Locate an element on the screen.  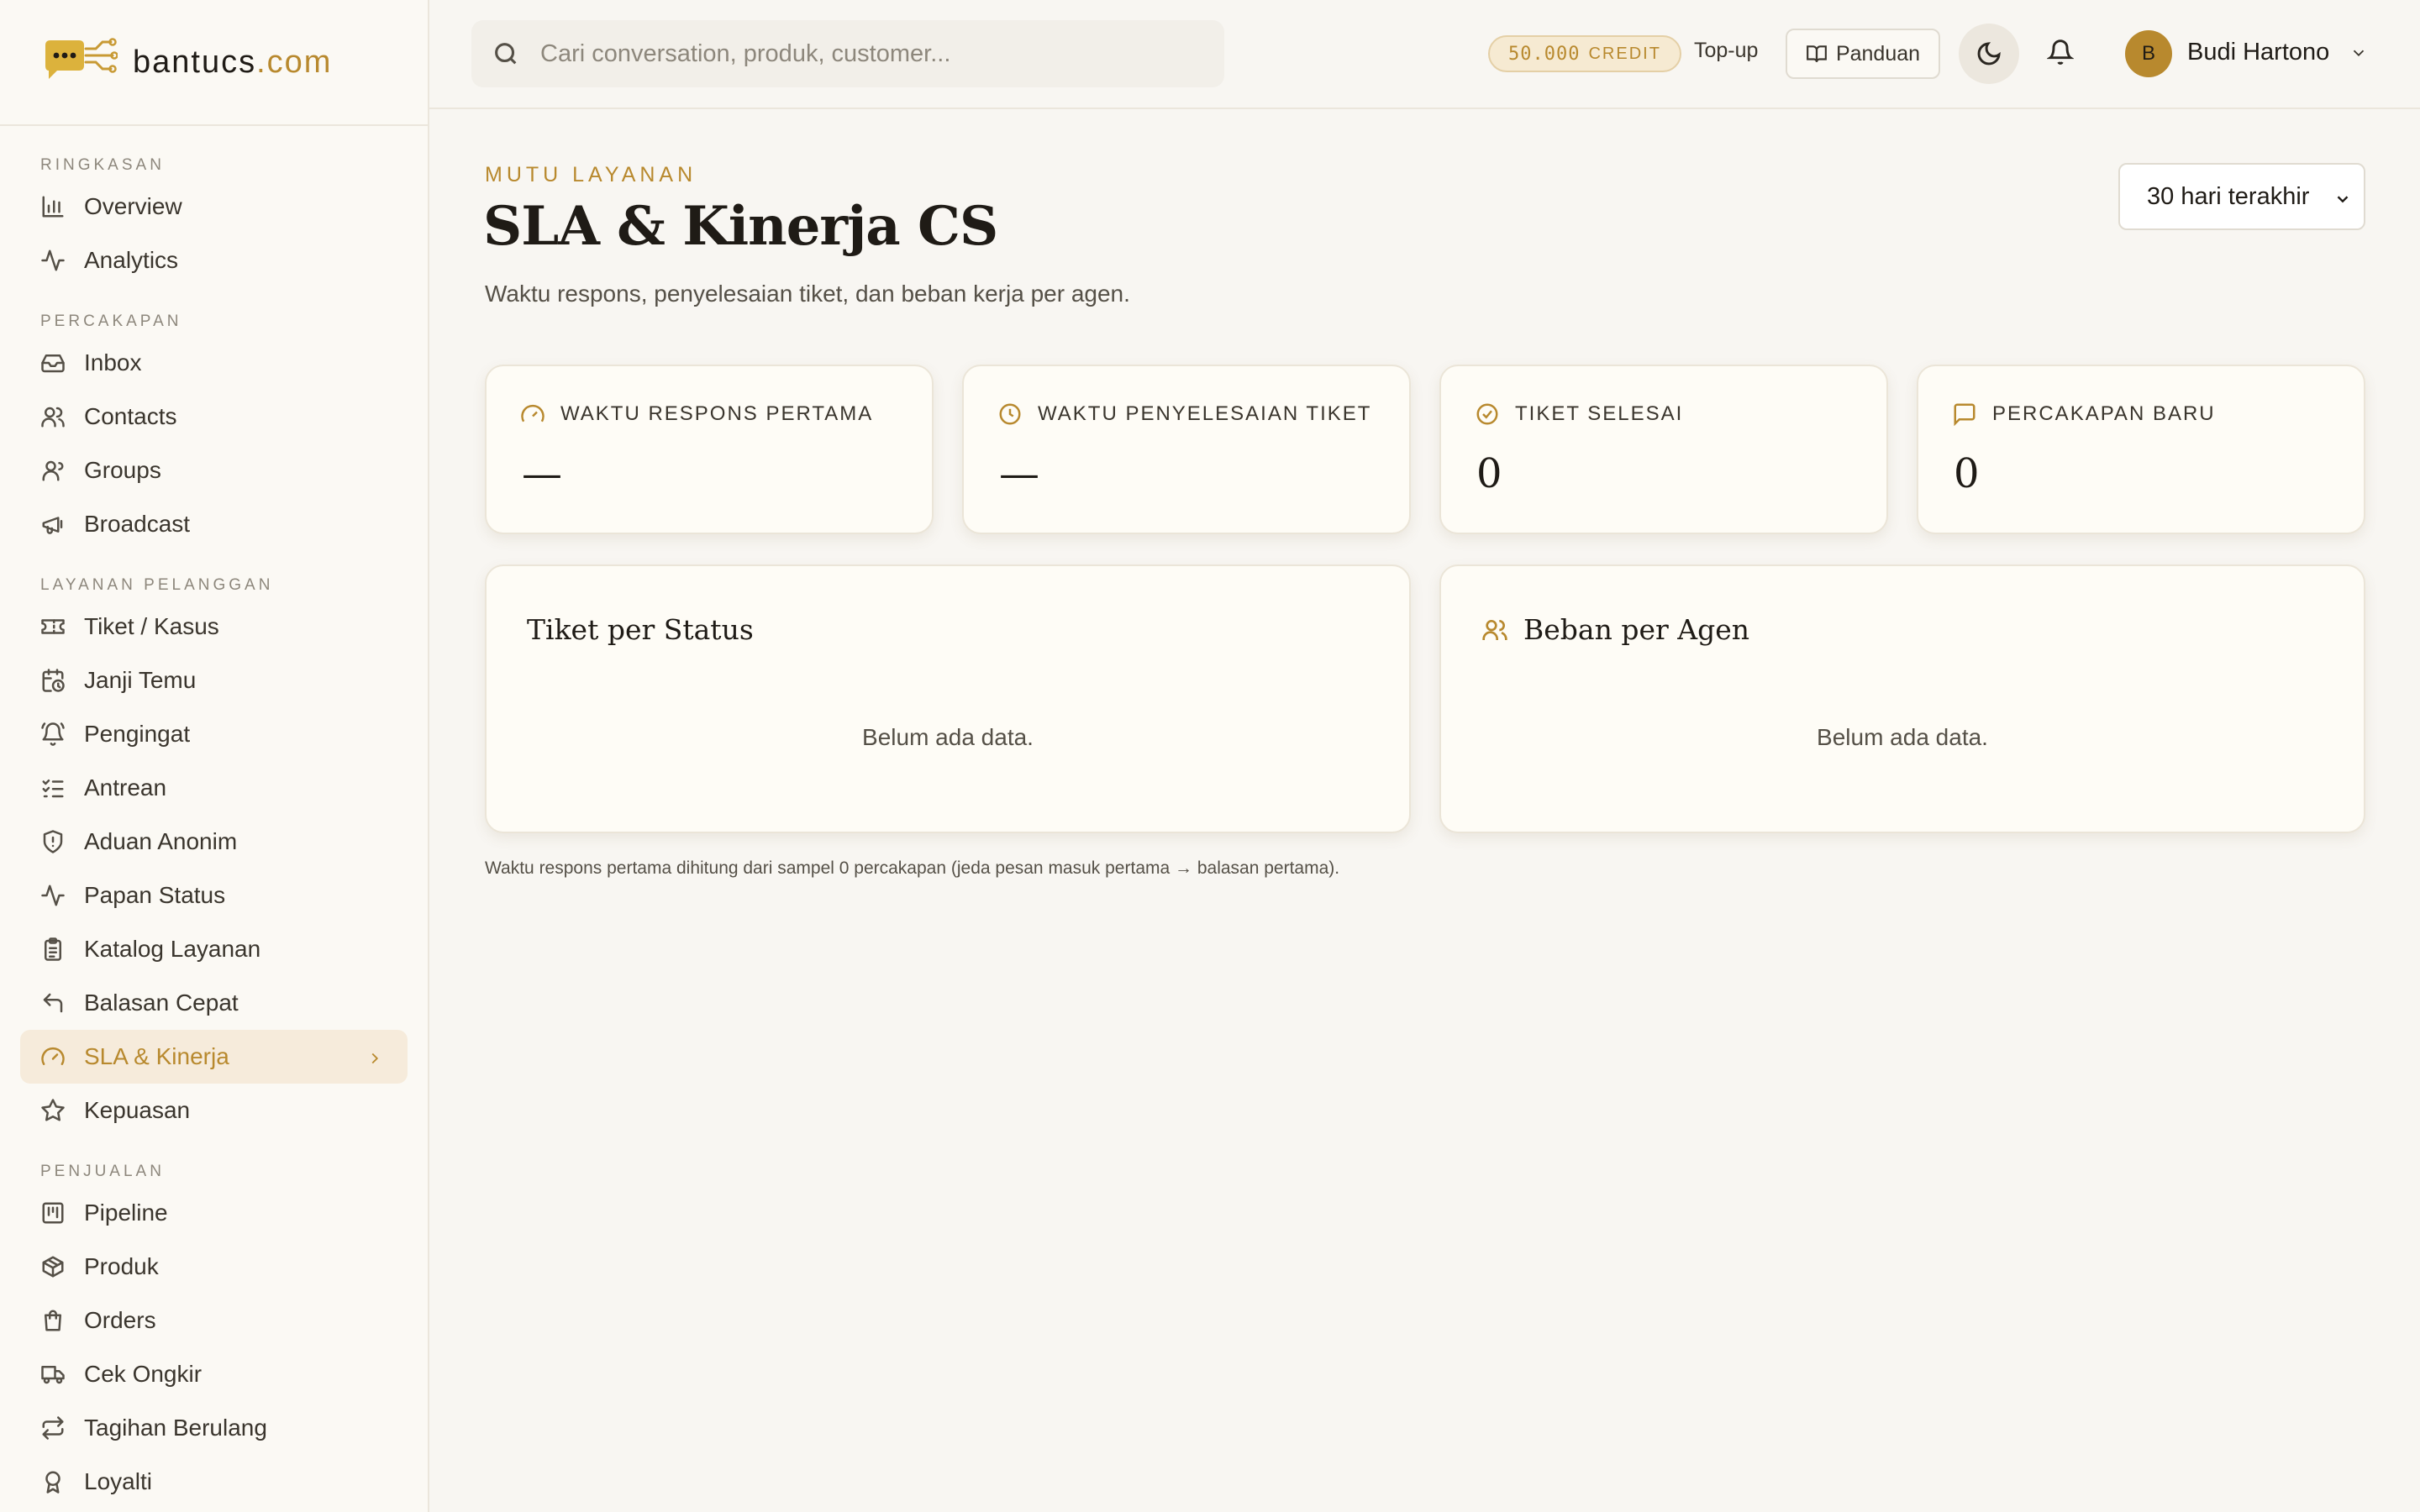
sidebar-item-aduan-anonim: Aduan Anonim is located at coordinates (214, 842).